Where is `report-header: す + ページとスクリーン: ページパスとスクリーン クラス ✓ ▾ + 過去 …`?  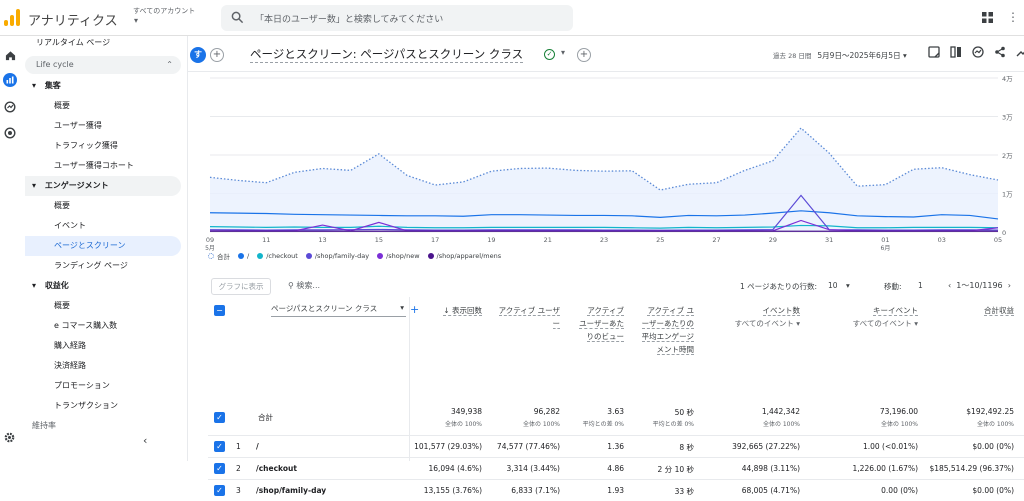
report-header: す + ページとスクリーン: ページパスとスクリーン クラス ✓ ▾ + 過去 … is located at coordinates (606, 54).